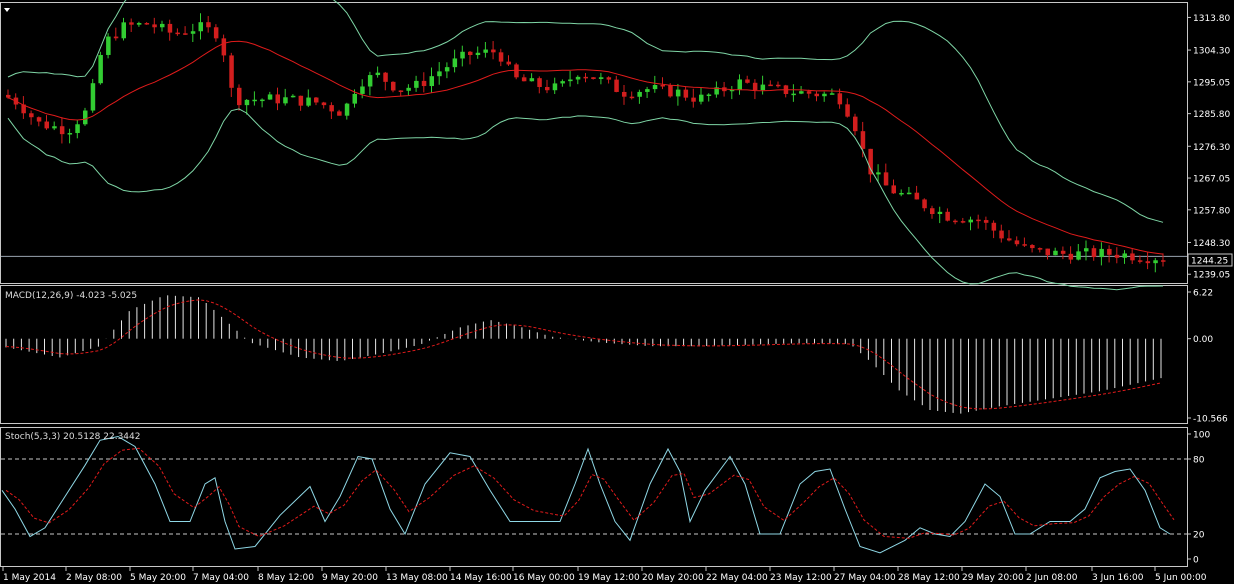 The width and height of the screenshot is (1234, 584). Describe the element at coordinates (158, 578) in the screenshot. I see `time-tick-label: 5 May 20:00` at that location.